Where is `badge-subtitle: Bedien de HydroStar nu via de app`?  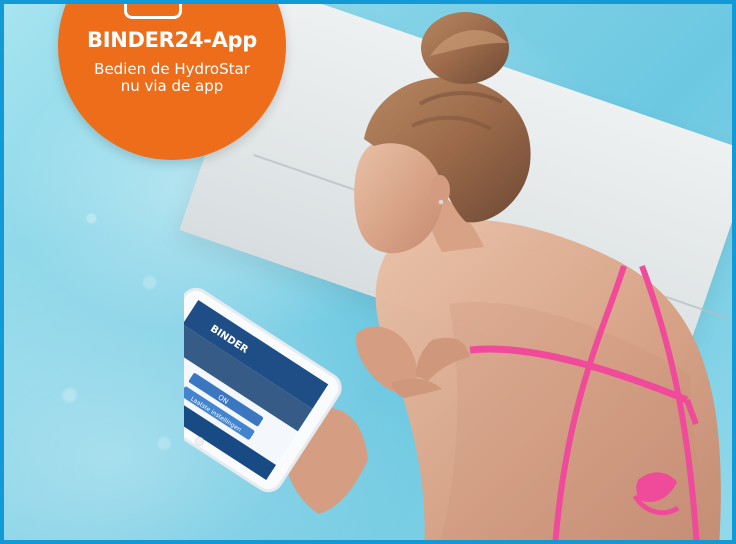
badge-subtitle: Bedien de HydroStar nu via de app is located at coordinates (172, 78).